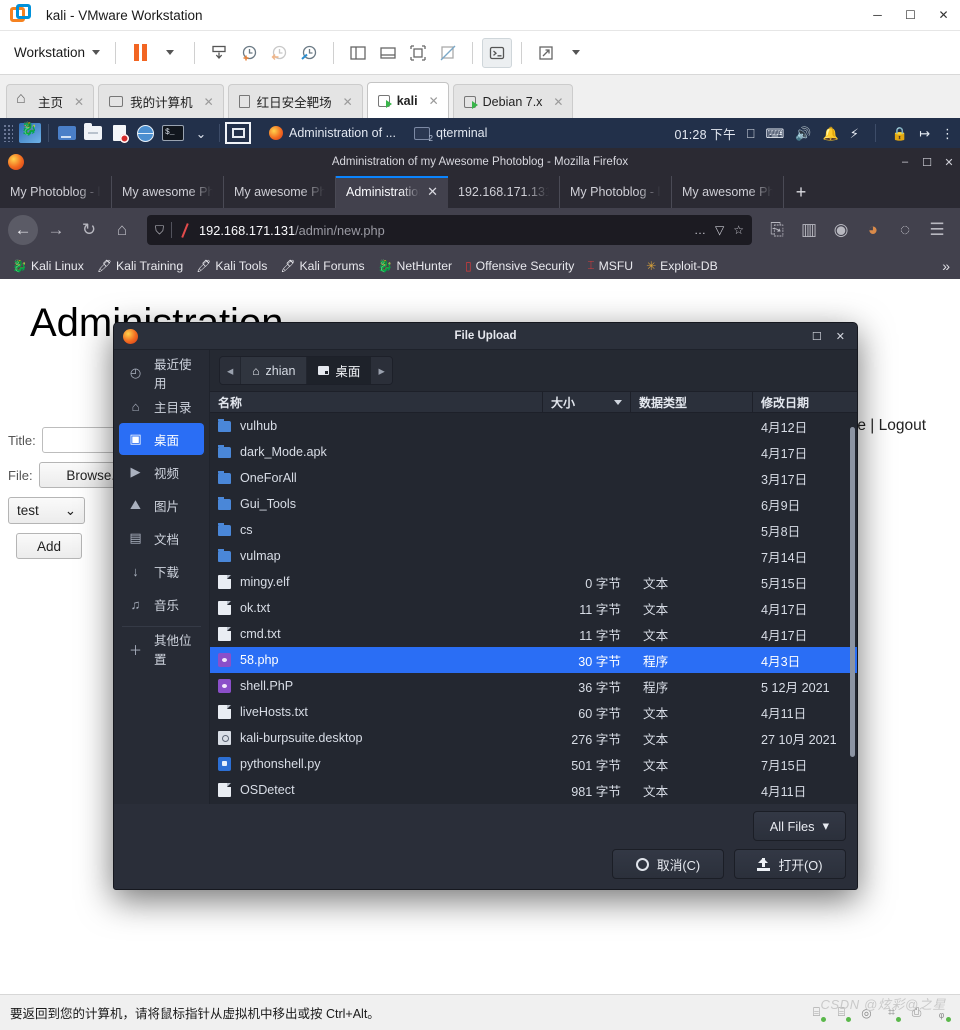 The height and width of the screenshot is (1030, 960). Describe the element at coordinates (381, 370) in the screenshot. I see `path-forward-button: ▸` at that location.